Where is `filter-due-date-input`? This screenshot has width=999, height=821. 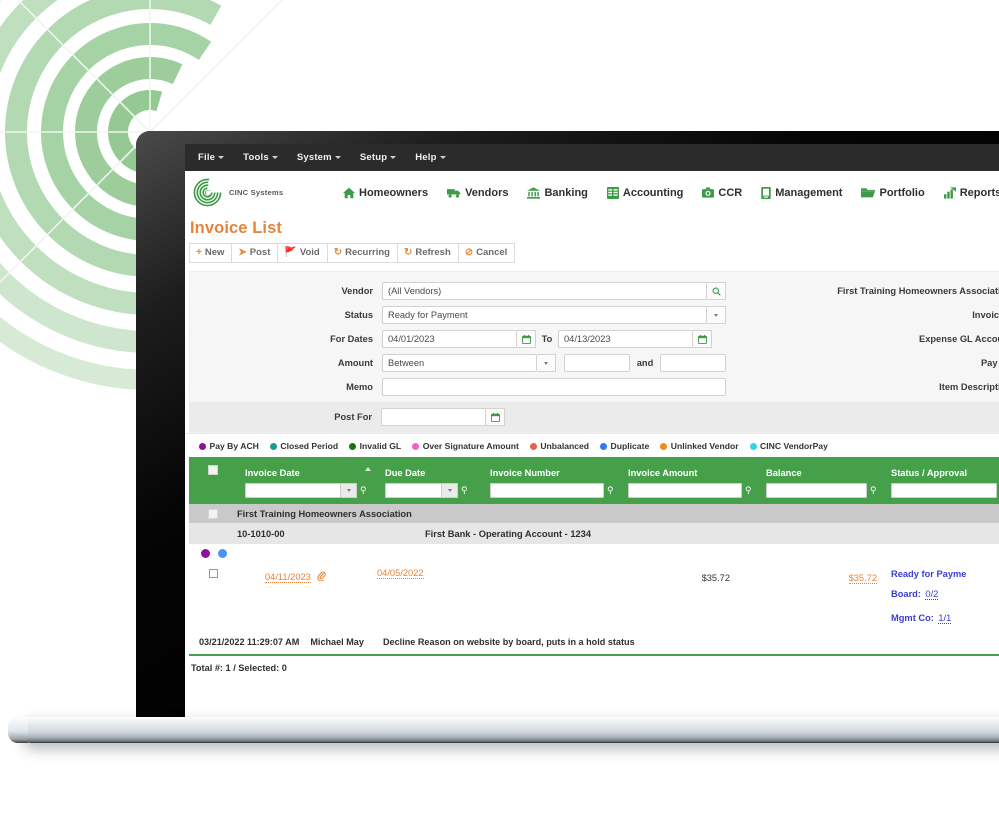
filter-due-date-input is located at coordinates (413, 490).